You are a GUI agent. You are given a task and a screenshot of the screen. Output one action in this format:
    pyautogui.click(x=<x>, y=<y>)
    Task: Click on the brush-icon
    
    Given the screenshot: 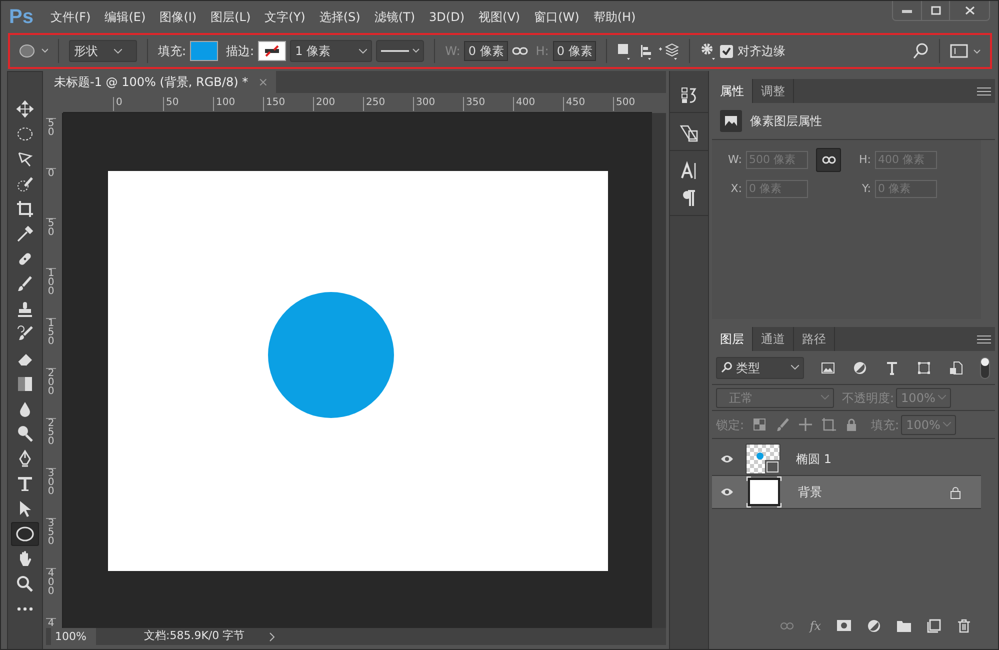 What is the action you would take?
    pyautogui.click(x=25, y=284)
    